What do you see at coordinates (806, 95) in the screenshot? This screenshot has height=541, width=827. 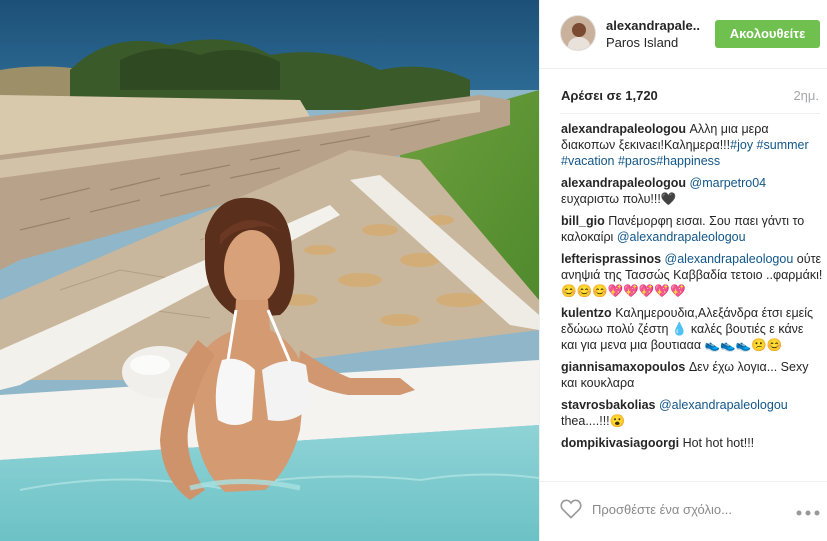 I see `post-timestamp: 2ημ.` at bounding box center [806, 95].